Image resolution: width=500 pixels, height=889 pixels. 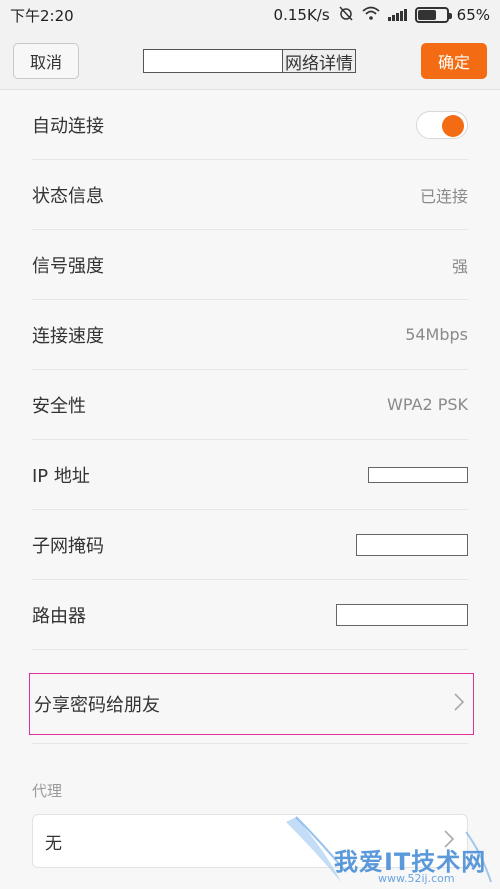 I want to click on status-bar: 下午2:20 0.15K/s 65%, so click(x=250, y=15).